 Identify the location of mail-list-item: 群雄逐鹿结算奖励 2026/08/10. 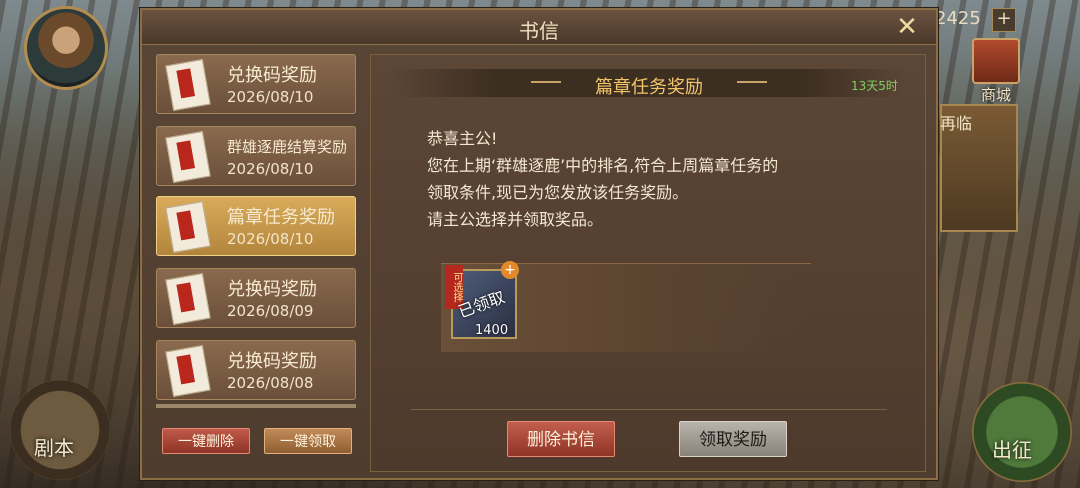
(256, 156).